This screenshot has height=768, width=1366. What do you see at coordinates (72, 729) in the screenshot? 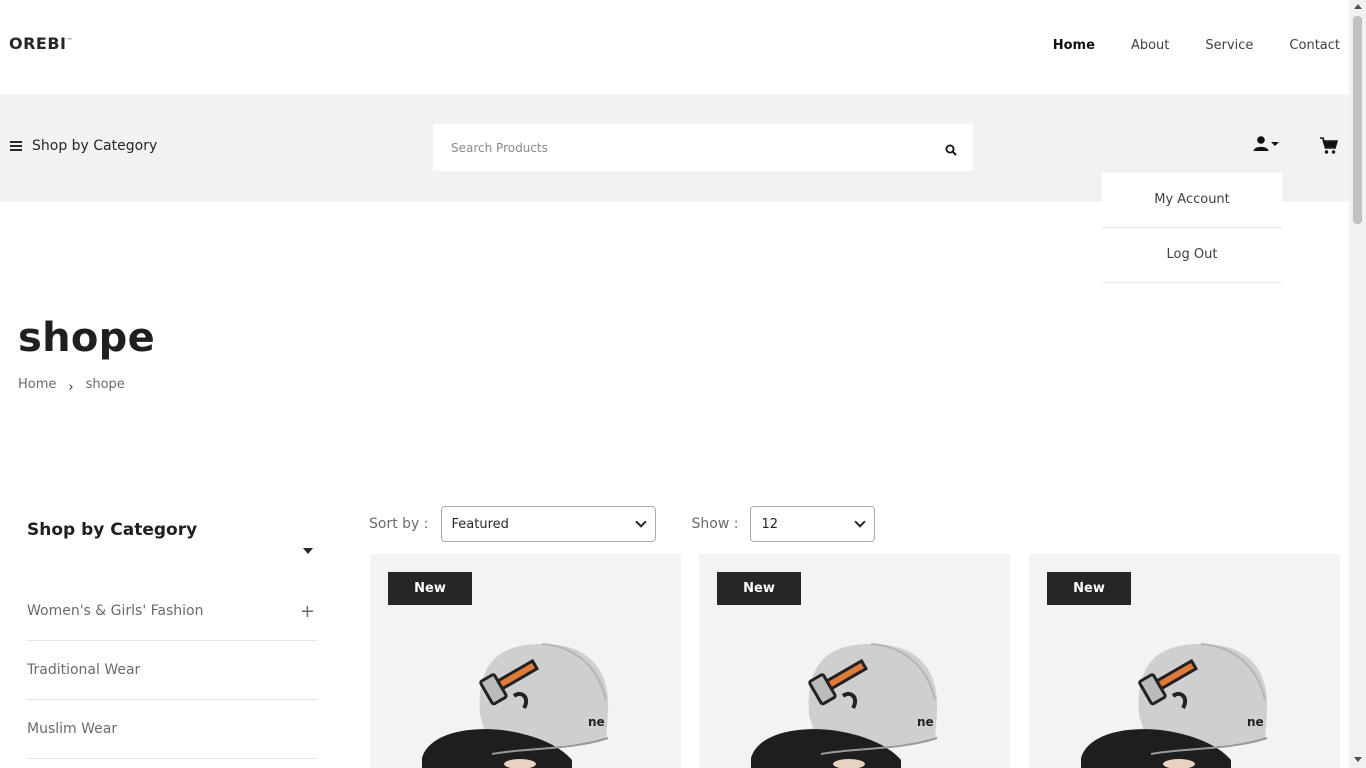
I see `category-label: Muslim Wear` at bounding box center [72, 729].